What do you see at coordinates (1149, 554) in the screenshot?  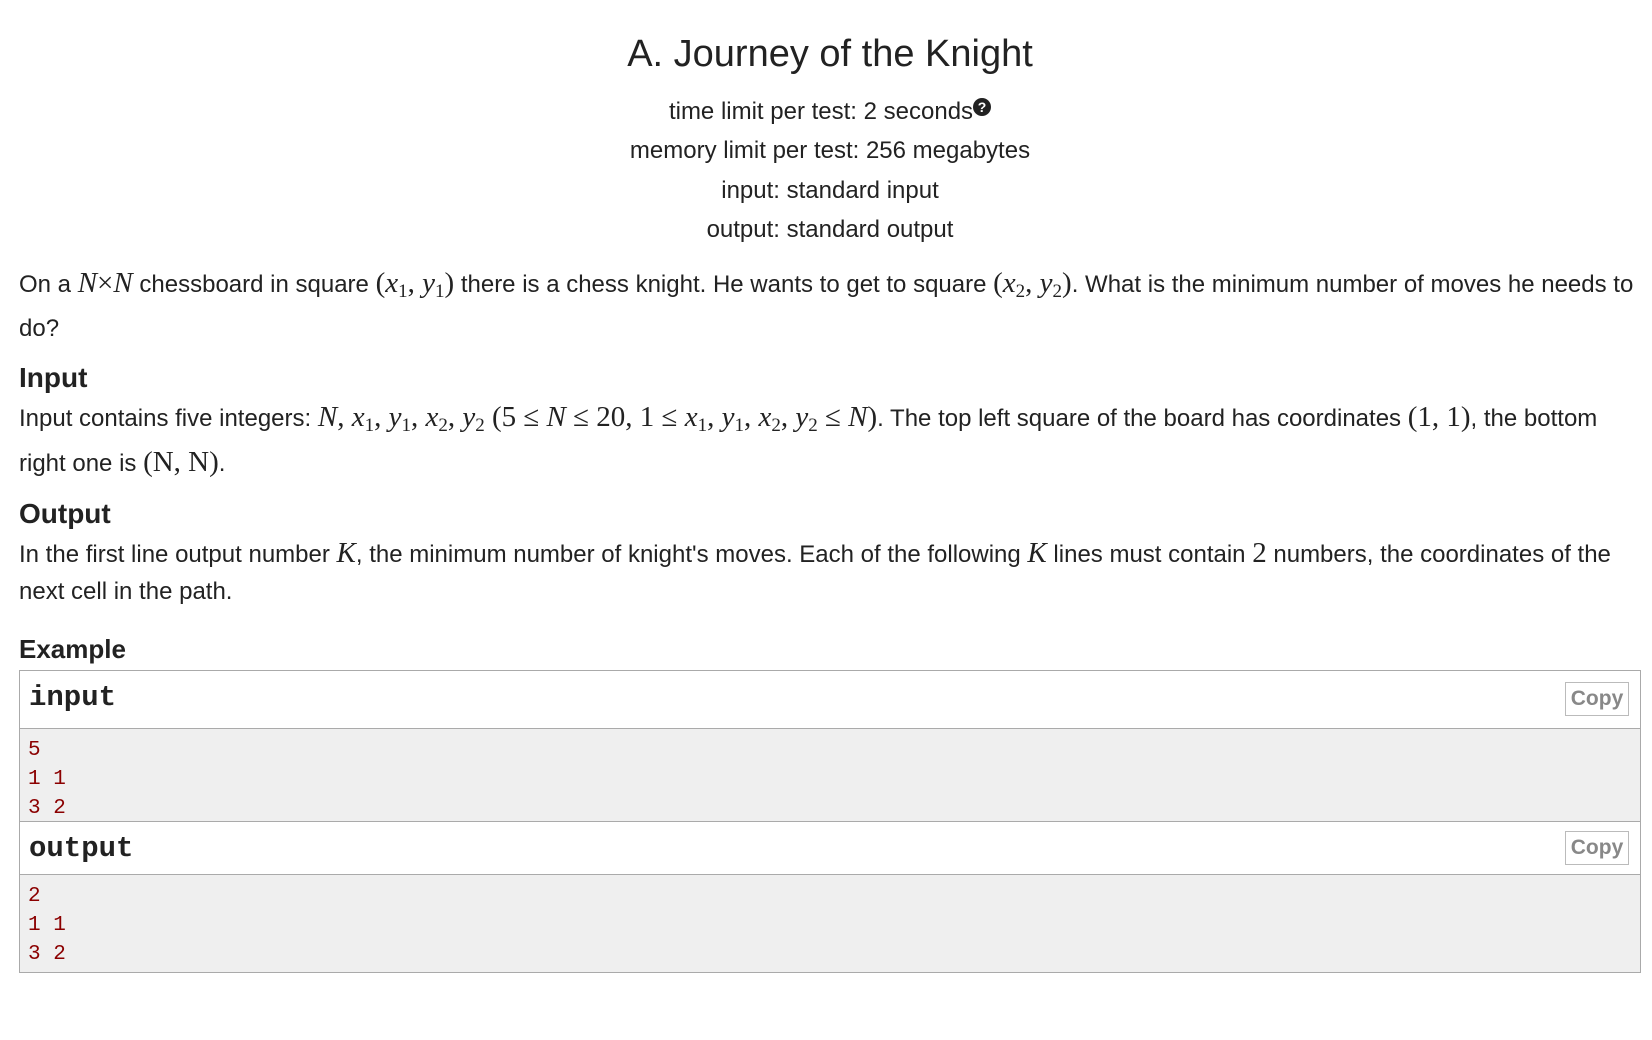 I see `output-text: lines must contain` at bounding box center [1149, 554].